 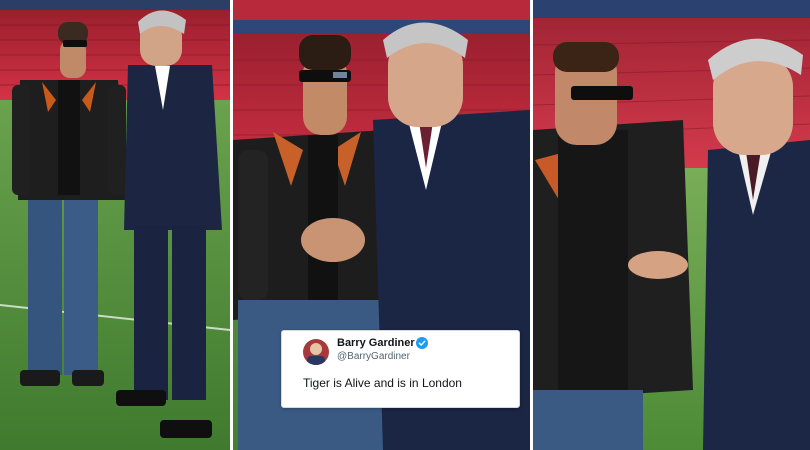 I want to click on tweet-handle: @BarryGardiner, so click(x=373, y=356).